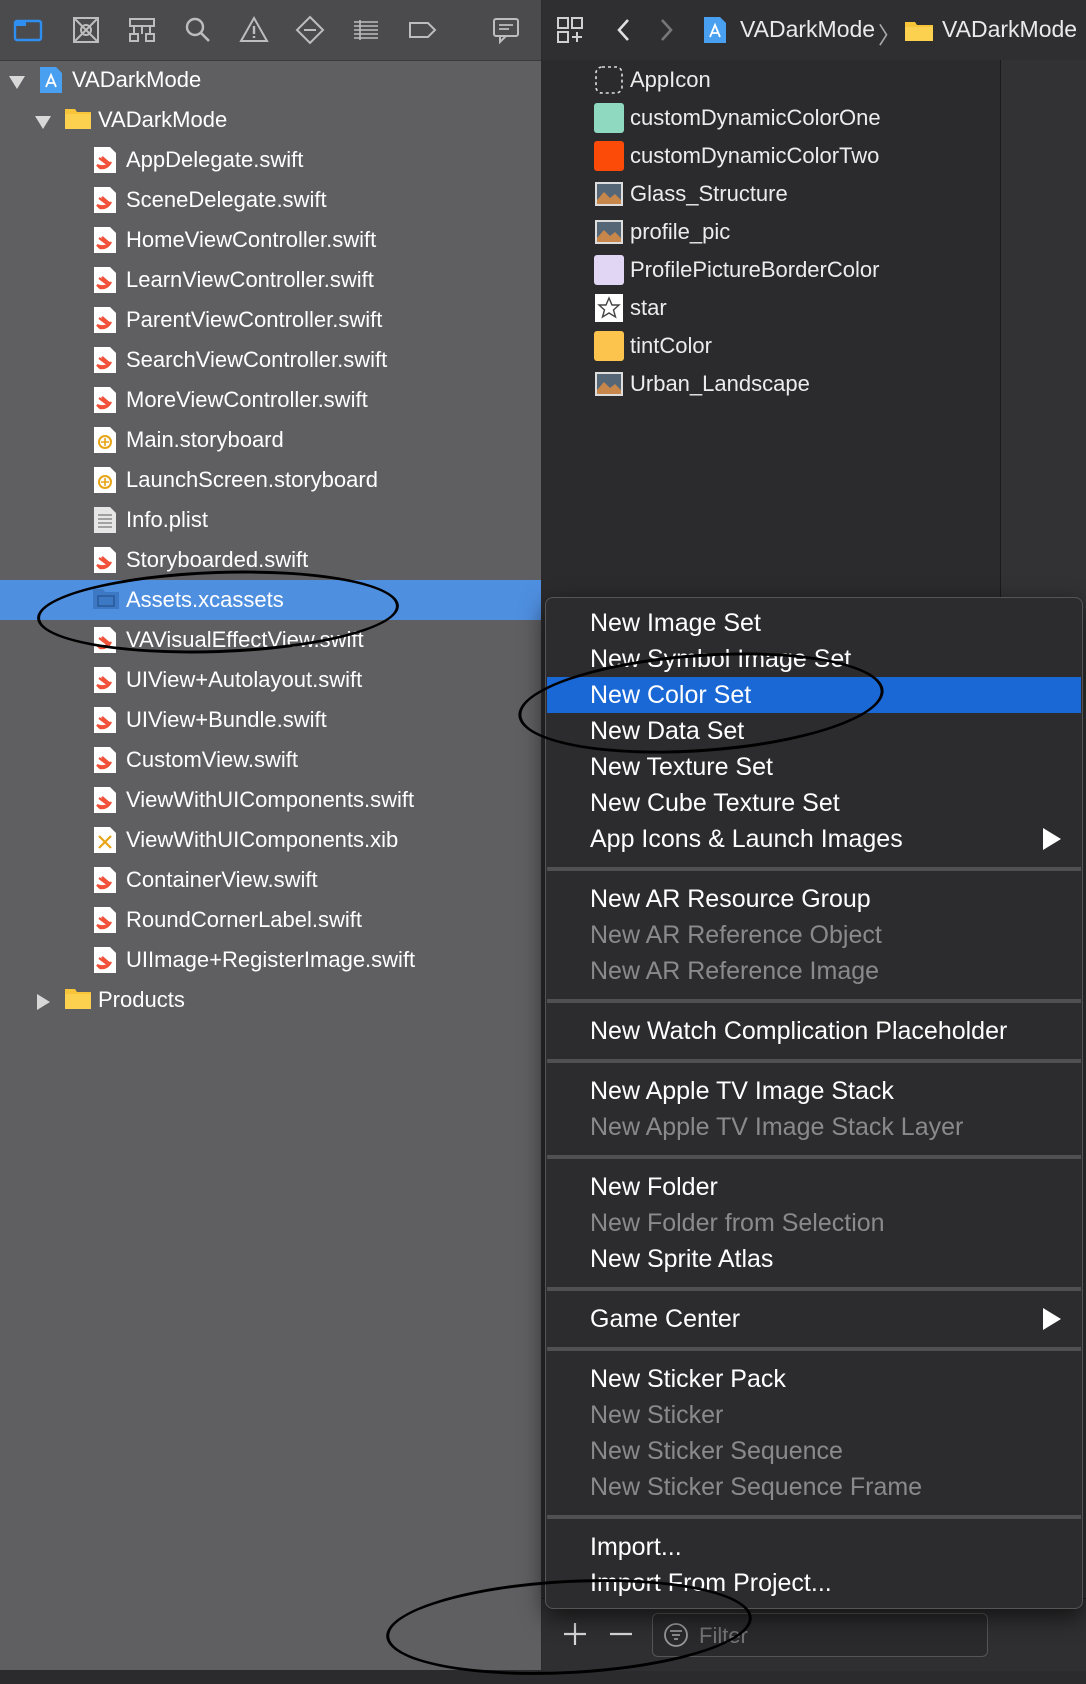  I want to click on asset-item: customDynamicColorTwo, so click(771, 156).